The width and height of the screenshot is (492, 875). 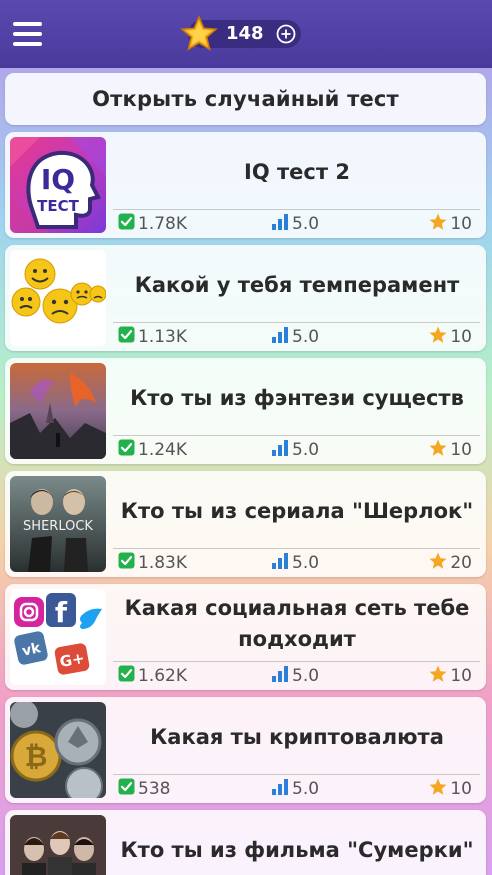 I want to click on plays-value: 1.13K, so click(x=162, y=337).